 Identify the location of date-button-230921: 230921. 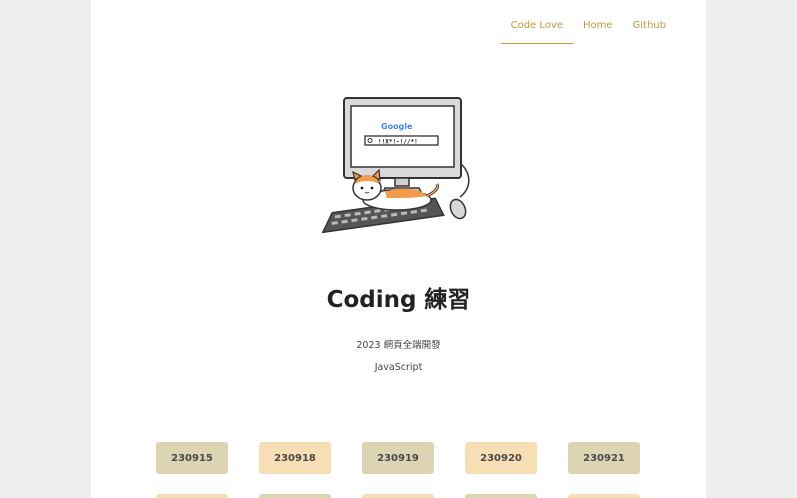
(604, 458).